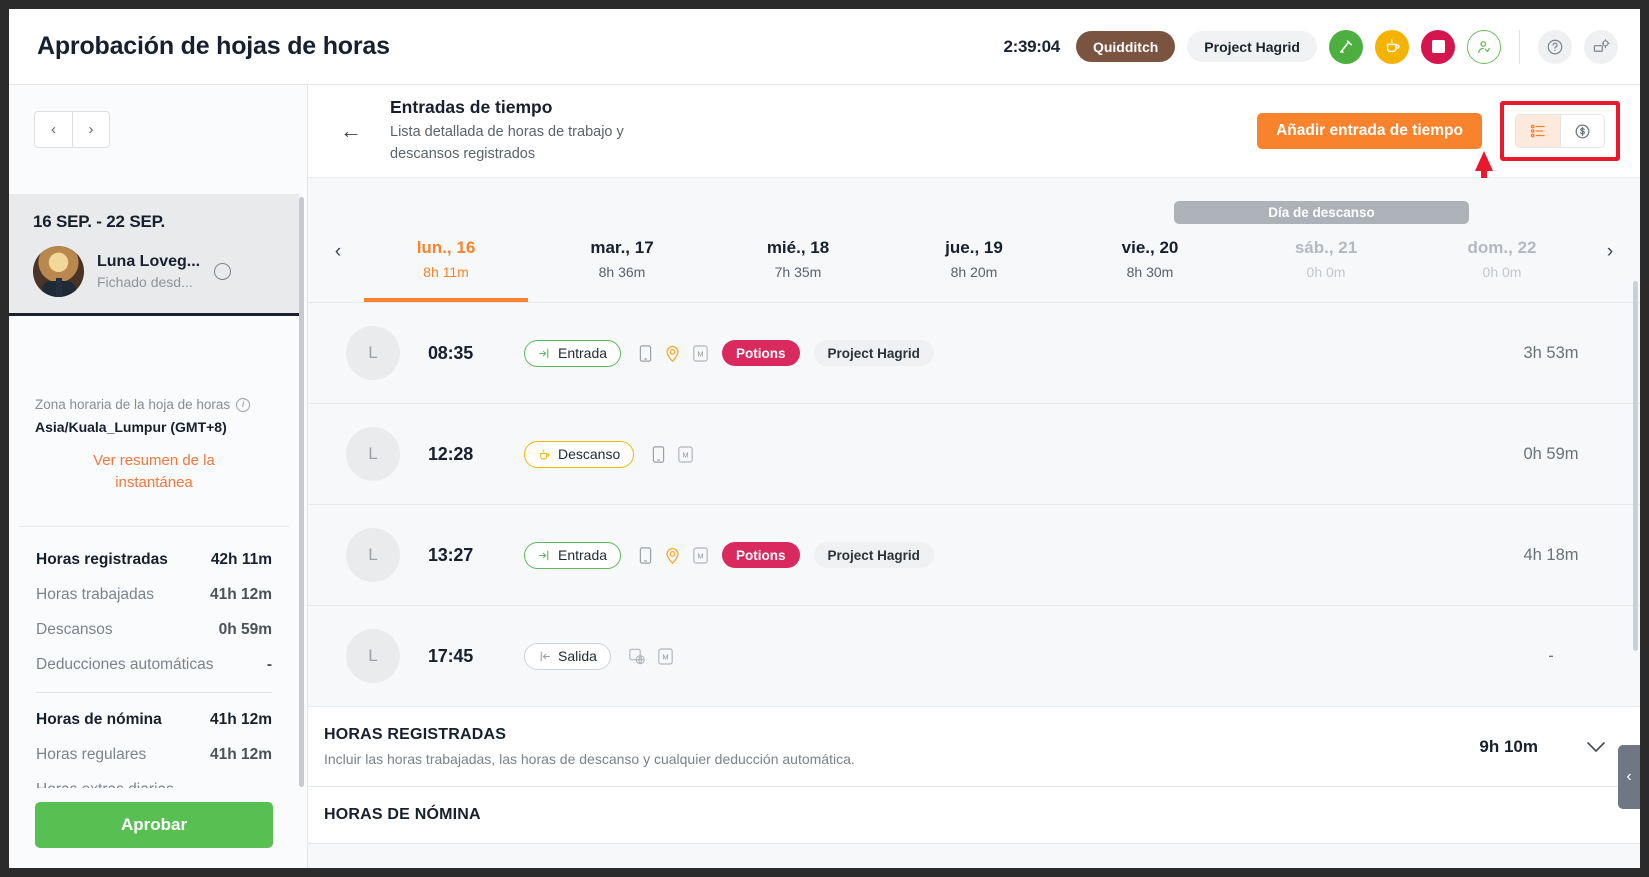 The image size is (1649, 877). I want to click on stop-icon, so click(1438, 46).